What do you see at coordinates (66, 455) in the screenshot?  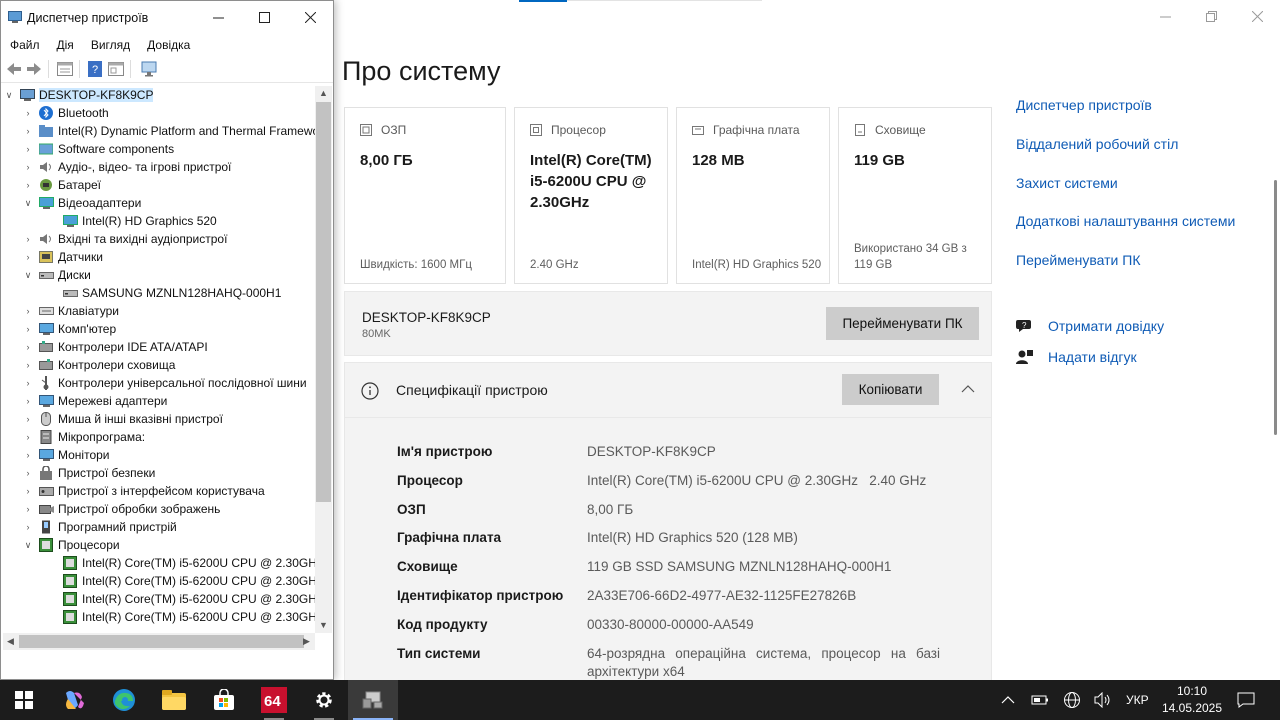 I see `tree-node: › Монітори` at bounding box center [66, 455].